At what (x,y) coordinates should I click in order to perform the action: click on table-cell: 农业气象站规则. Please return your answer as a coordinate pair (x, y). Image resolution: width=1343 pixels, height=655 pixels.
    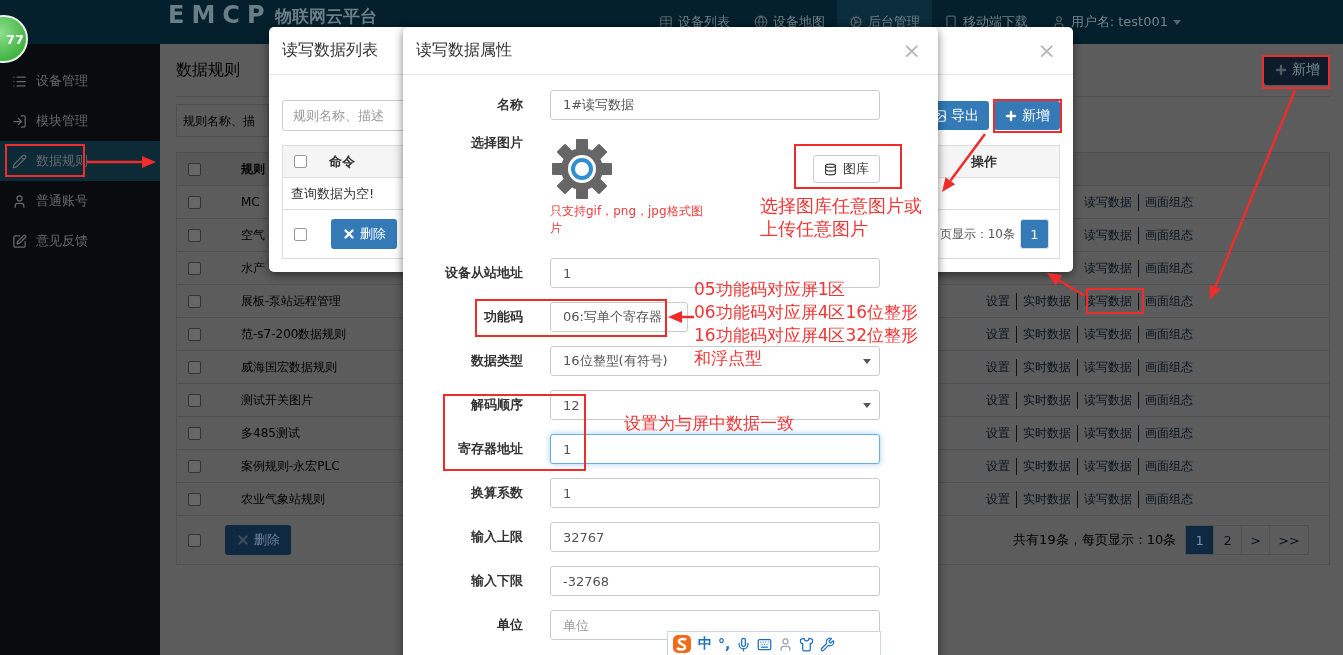
    Looking at the image, I should click on (283, 499).